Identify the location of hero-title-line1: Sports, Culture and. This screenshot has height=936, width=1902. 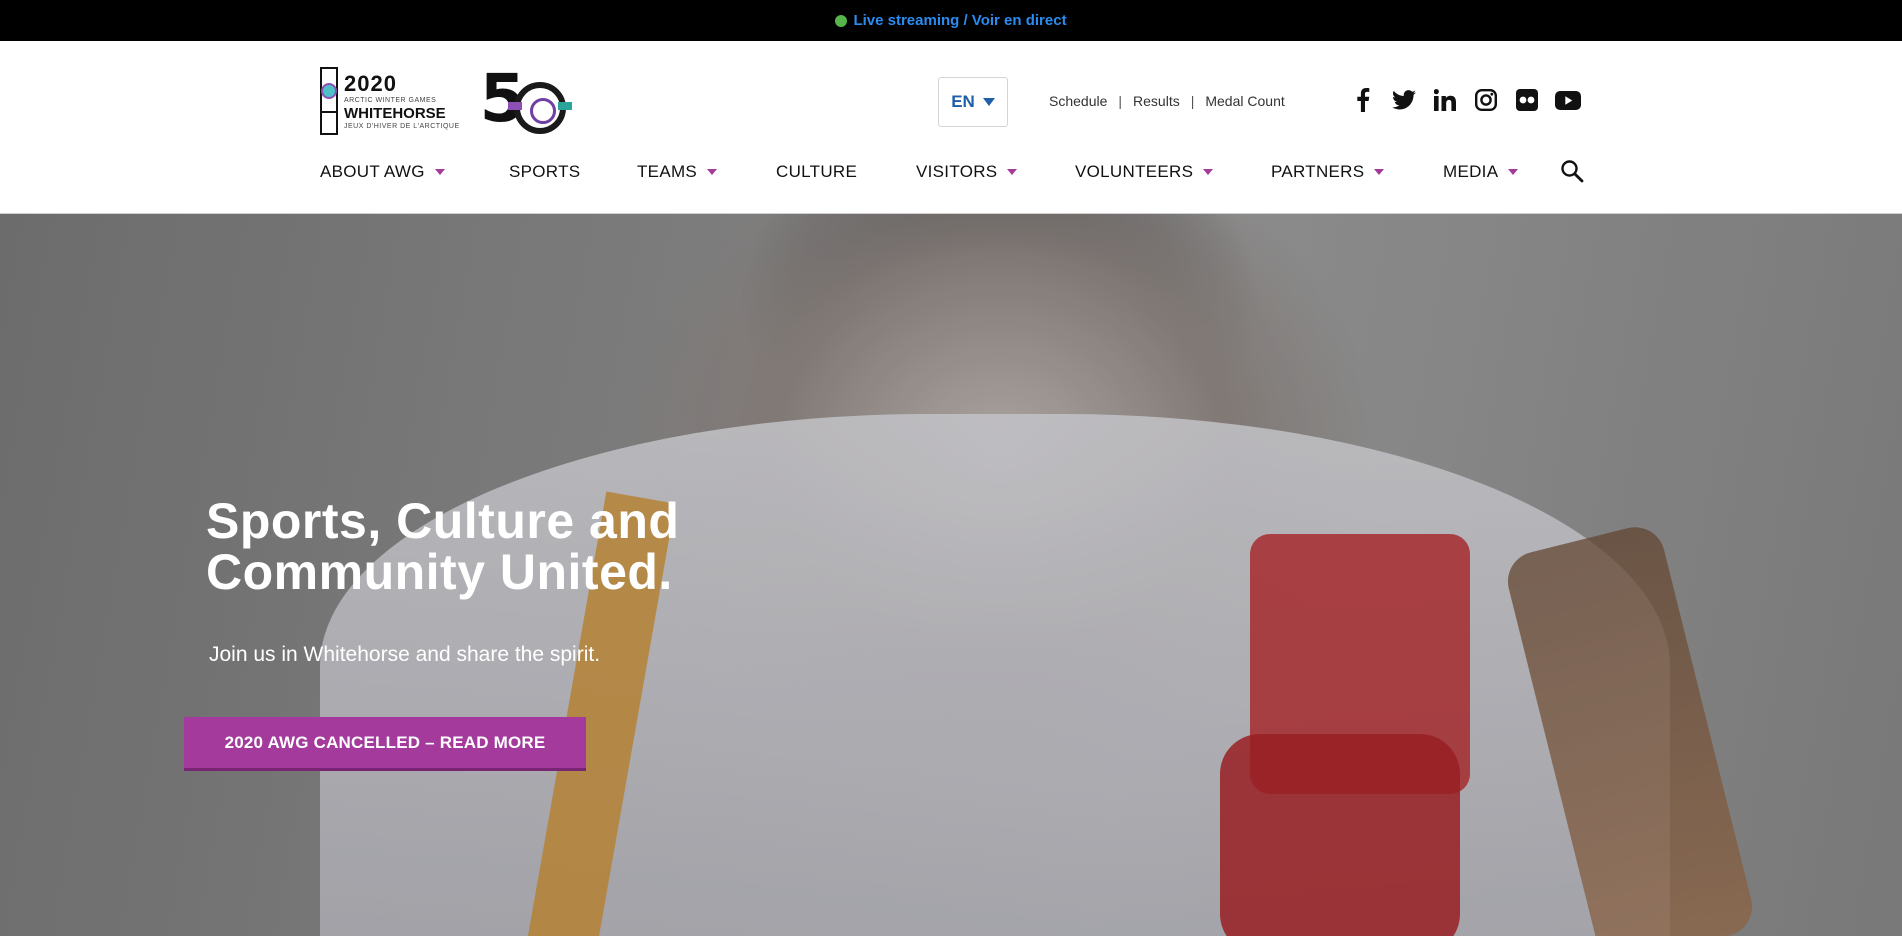
(443, 521).